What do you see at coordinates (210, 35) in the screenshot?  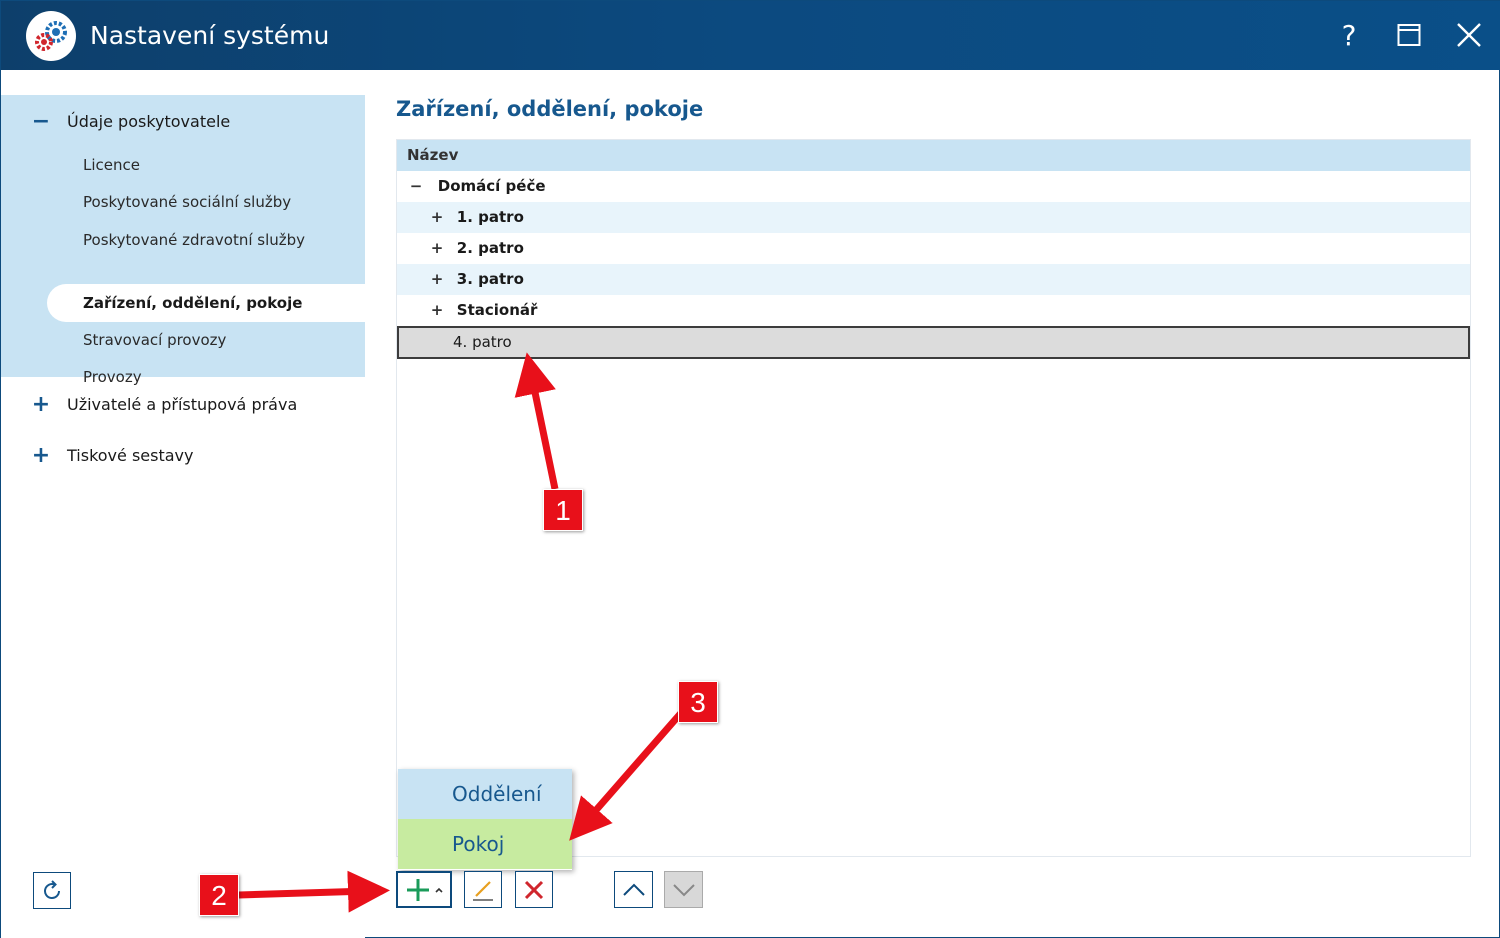 I see `window-title: Nastavení systému` at bounding box center [210, 35].